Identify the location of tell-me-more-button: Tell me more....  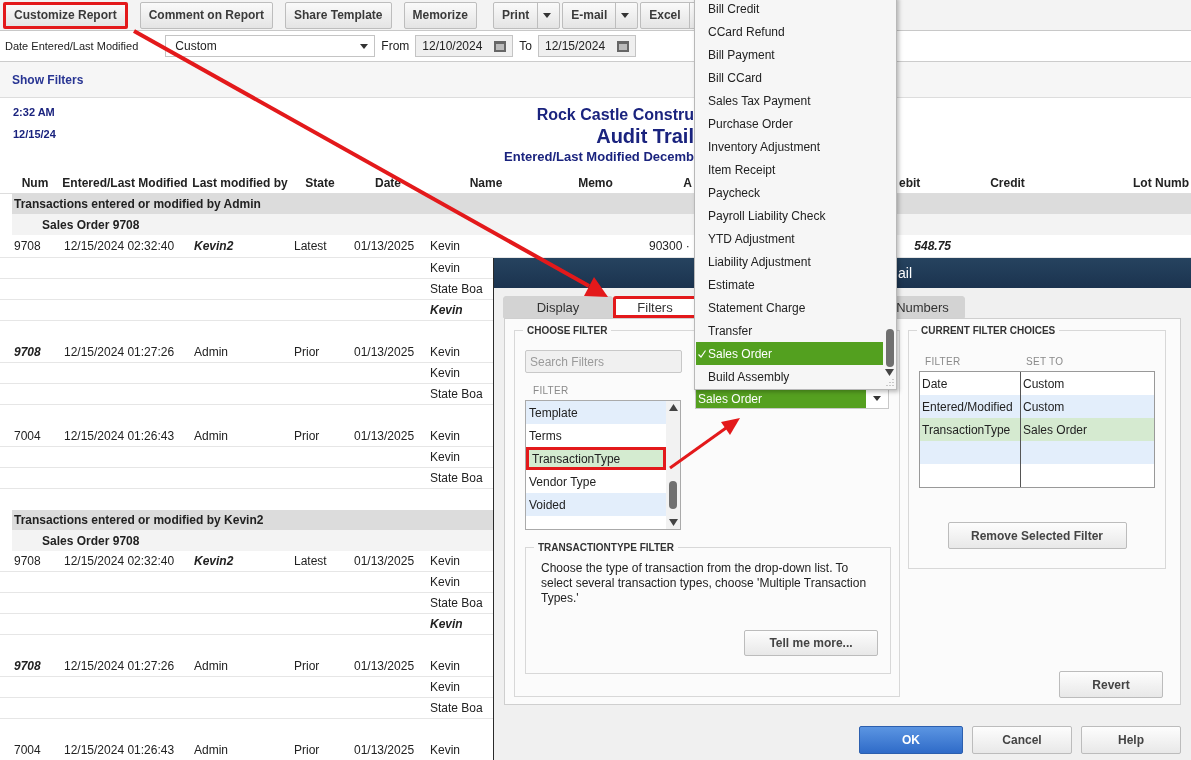
(811, 643).